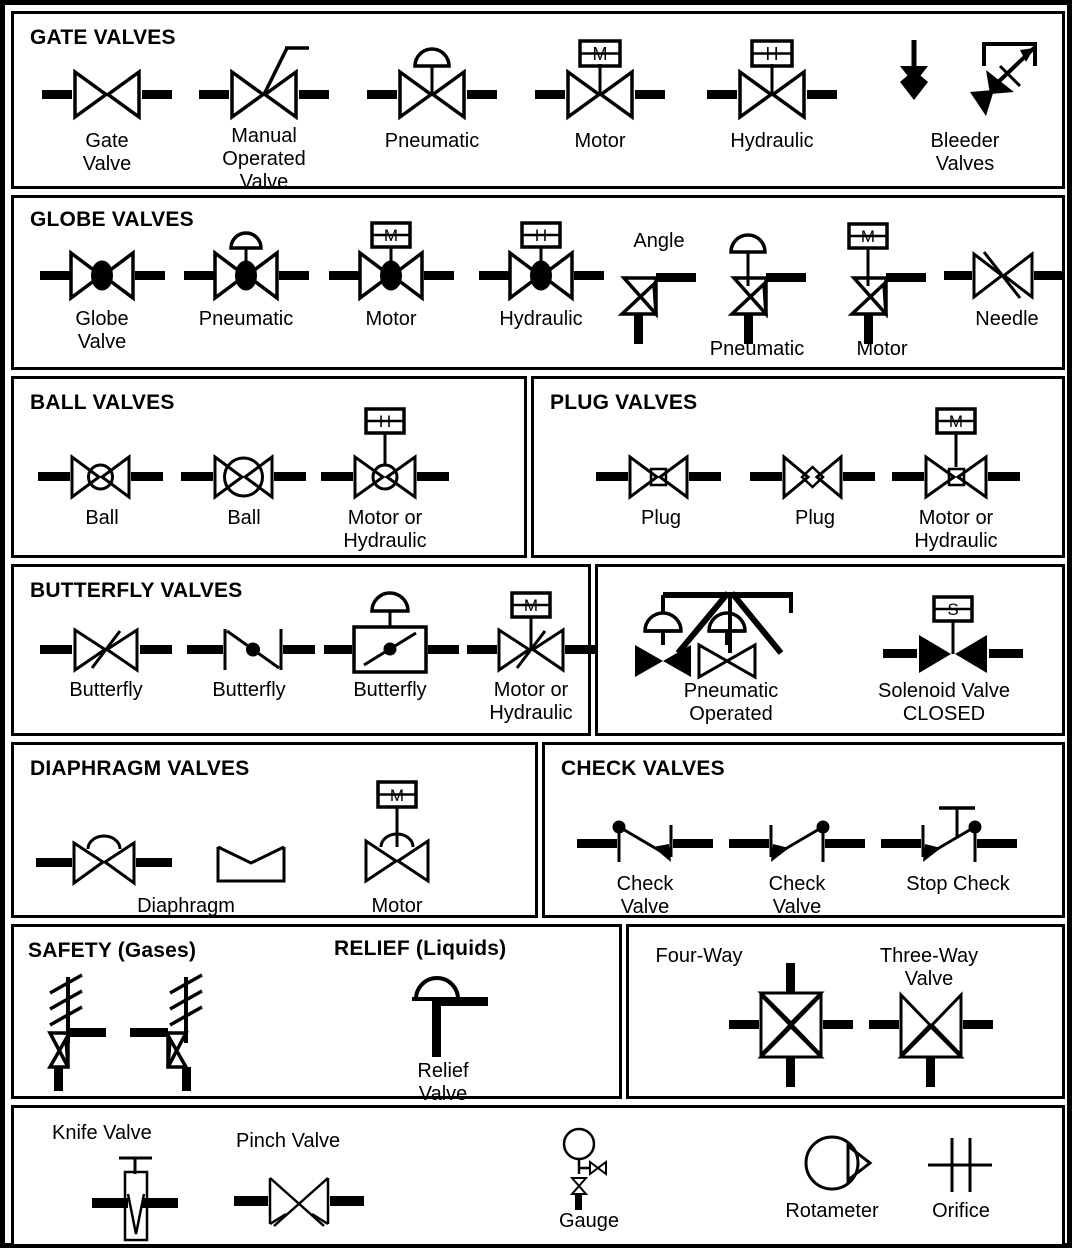 The image size is (1072, 1248). Describe the element at coordinates (385, 529) in the screenshot. I see `label-ball-motor-hydraulic: Motor or Hydraulic` at that location.